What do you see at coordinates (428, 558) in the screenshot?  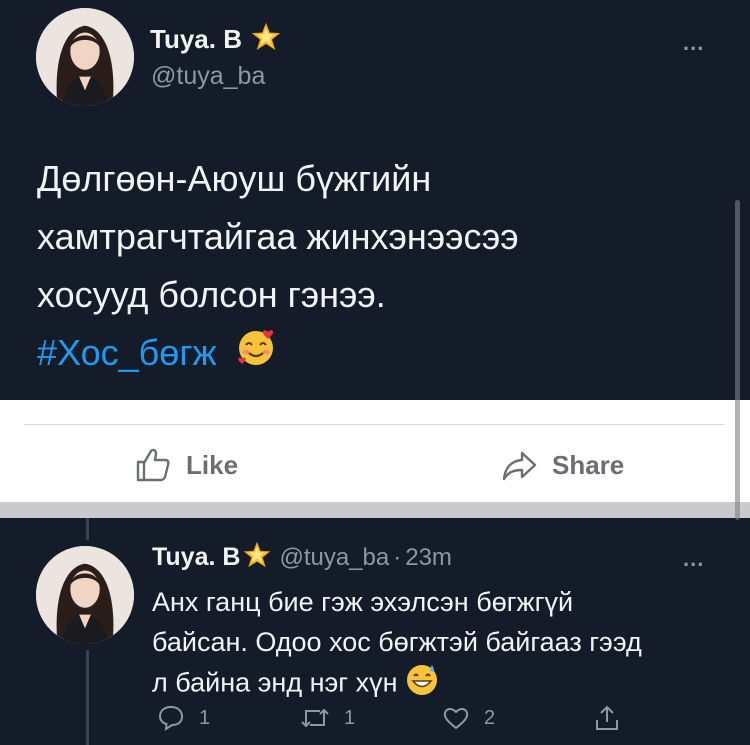 I see `timestamp: 23m` at bounding box center [428, 558].